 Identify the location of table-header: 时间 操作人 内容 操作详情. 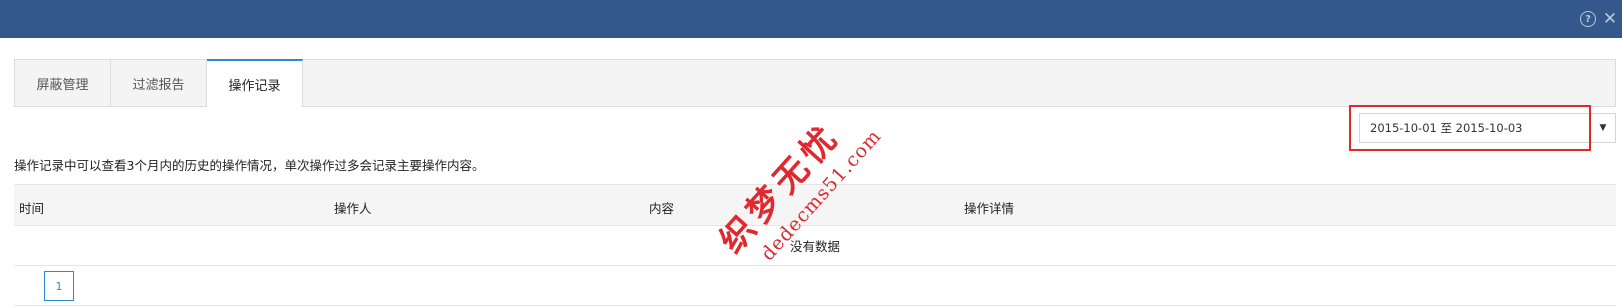
(815, 205).